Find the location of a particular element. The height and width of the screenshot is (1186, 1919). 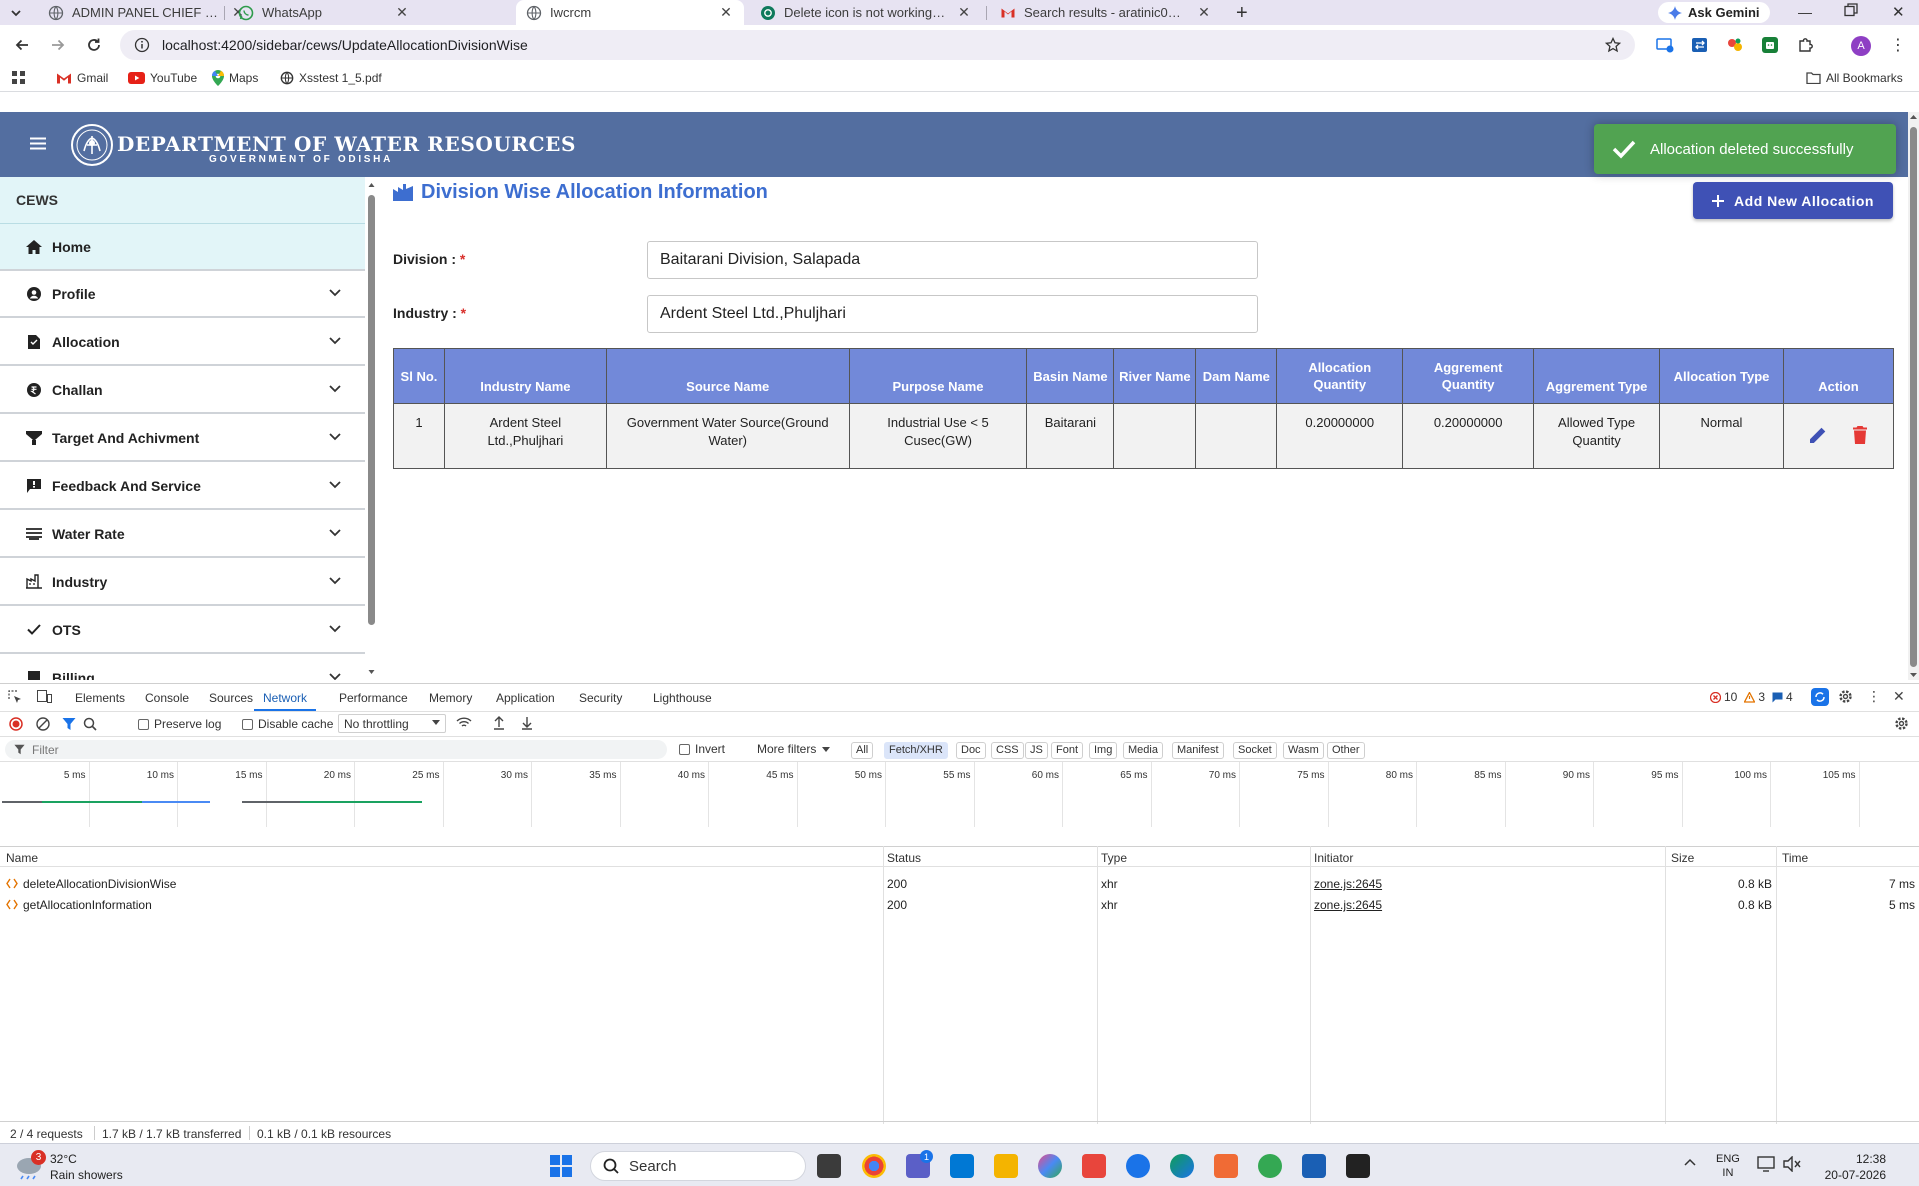

sidebar-item-ots: OTS is located at coordinates (182, 630).